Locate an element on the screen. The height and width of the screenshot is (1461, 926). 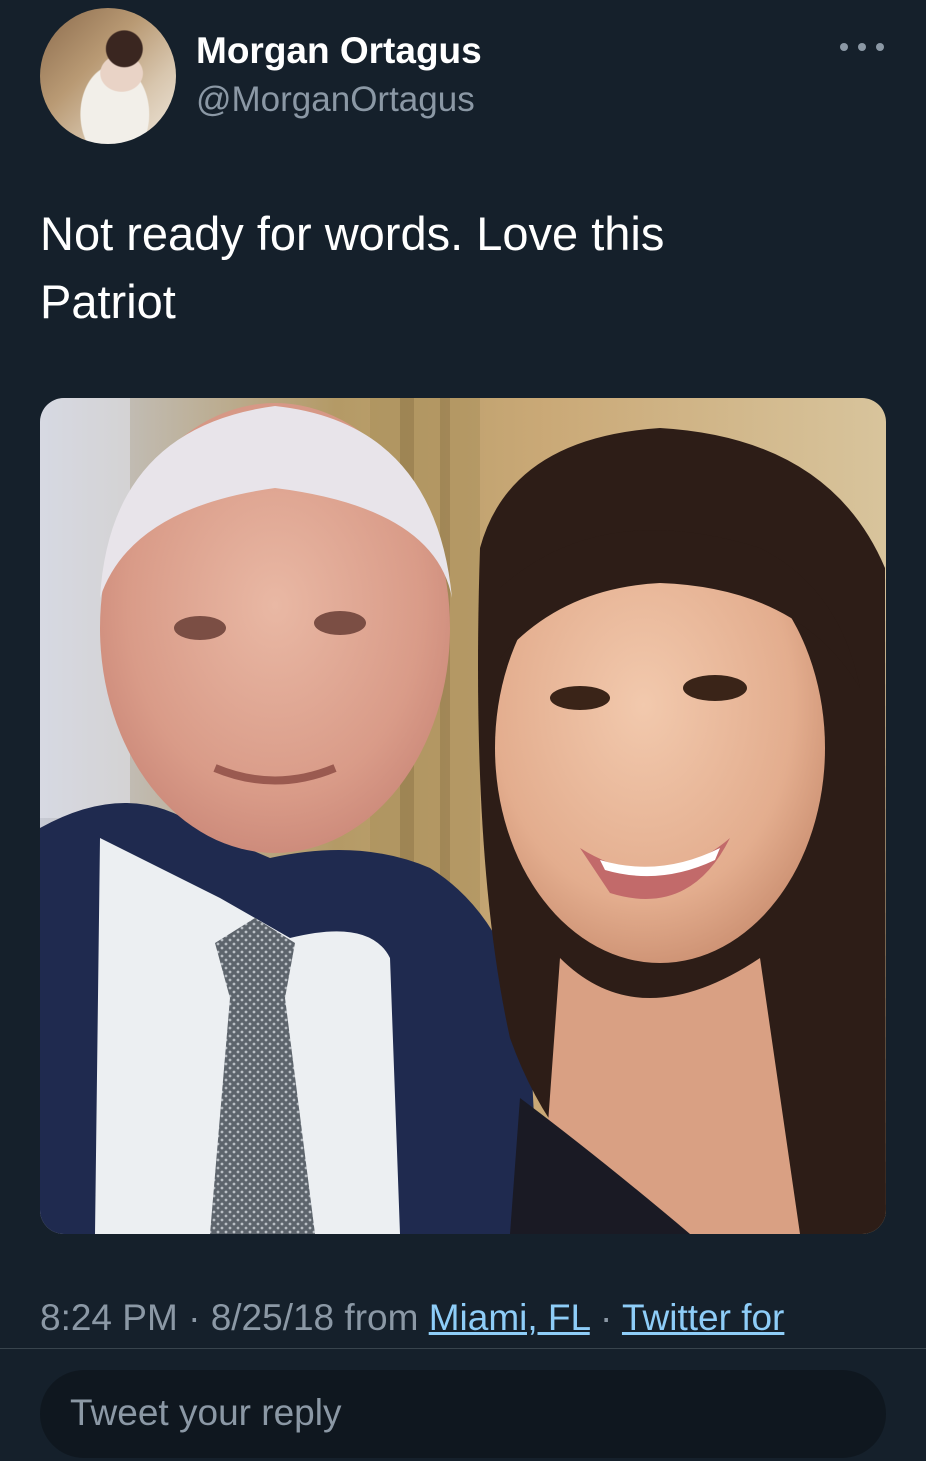
more-horizontal-icon is located at coordinates (862, 47).